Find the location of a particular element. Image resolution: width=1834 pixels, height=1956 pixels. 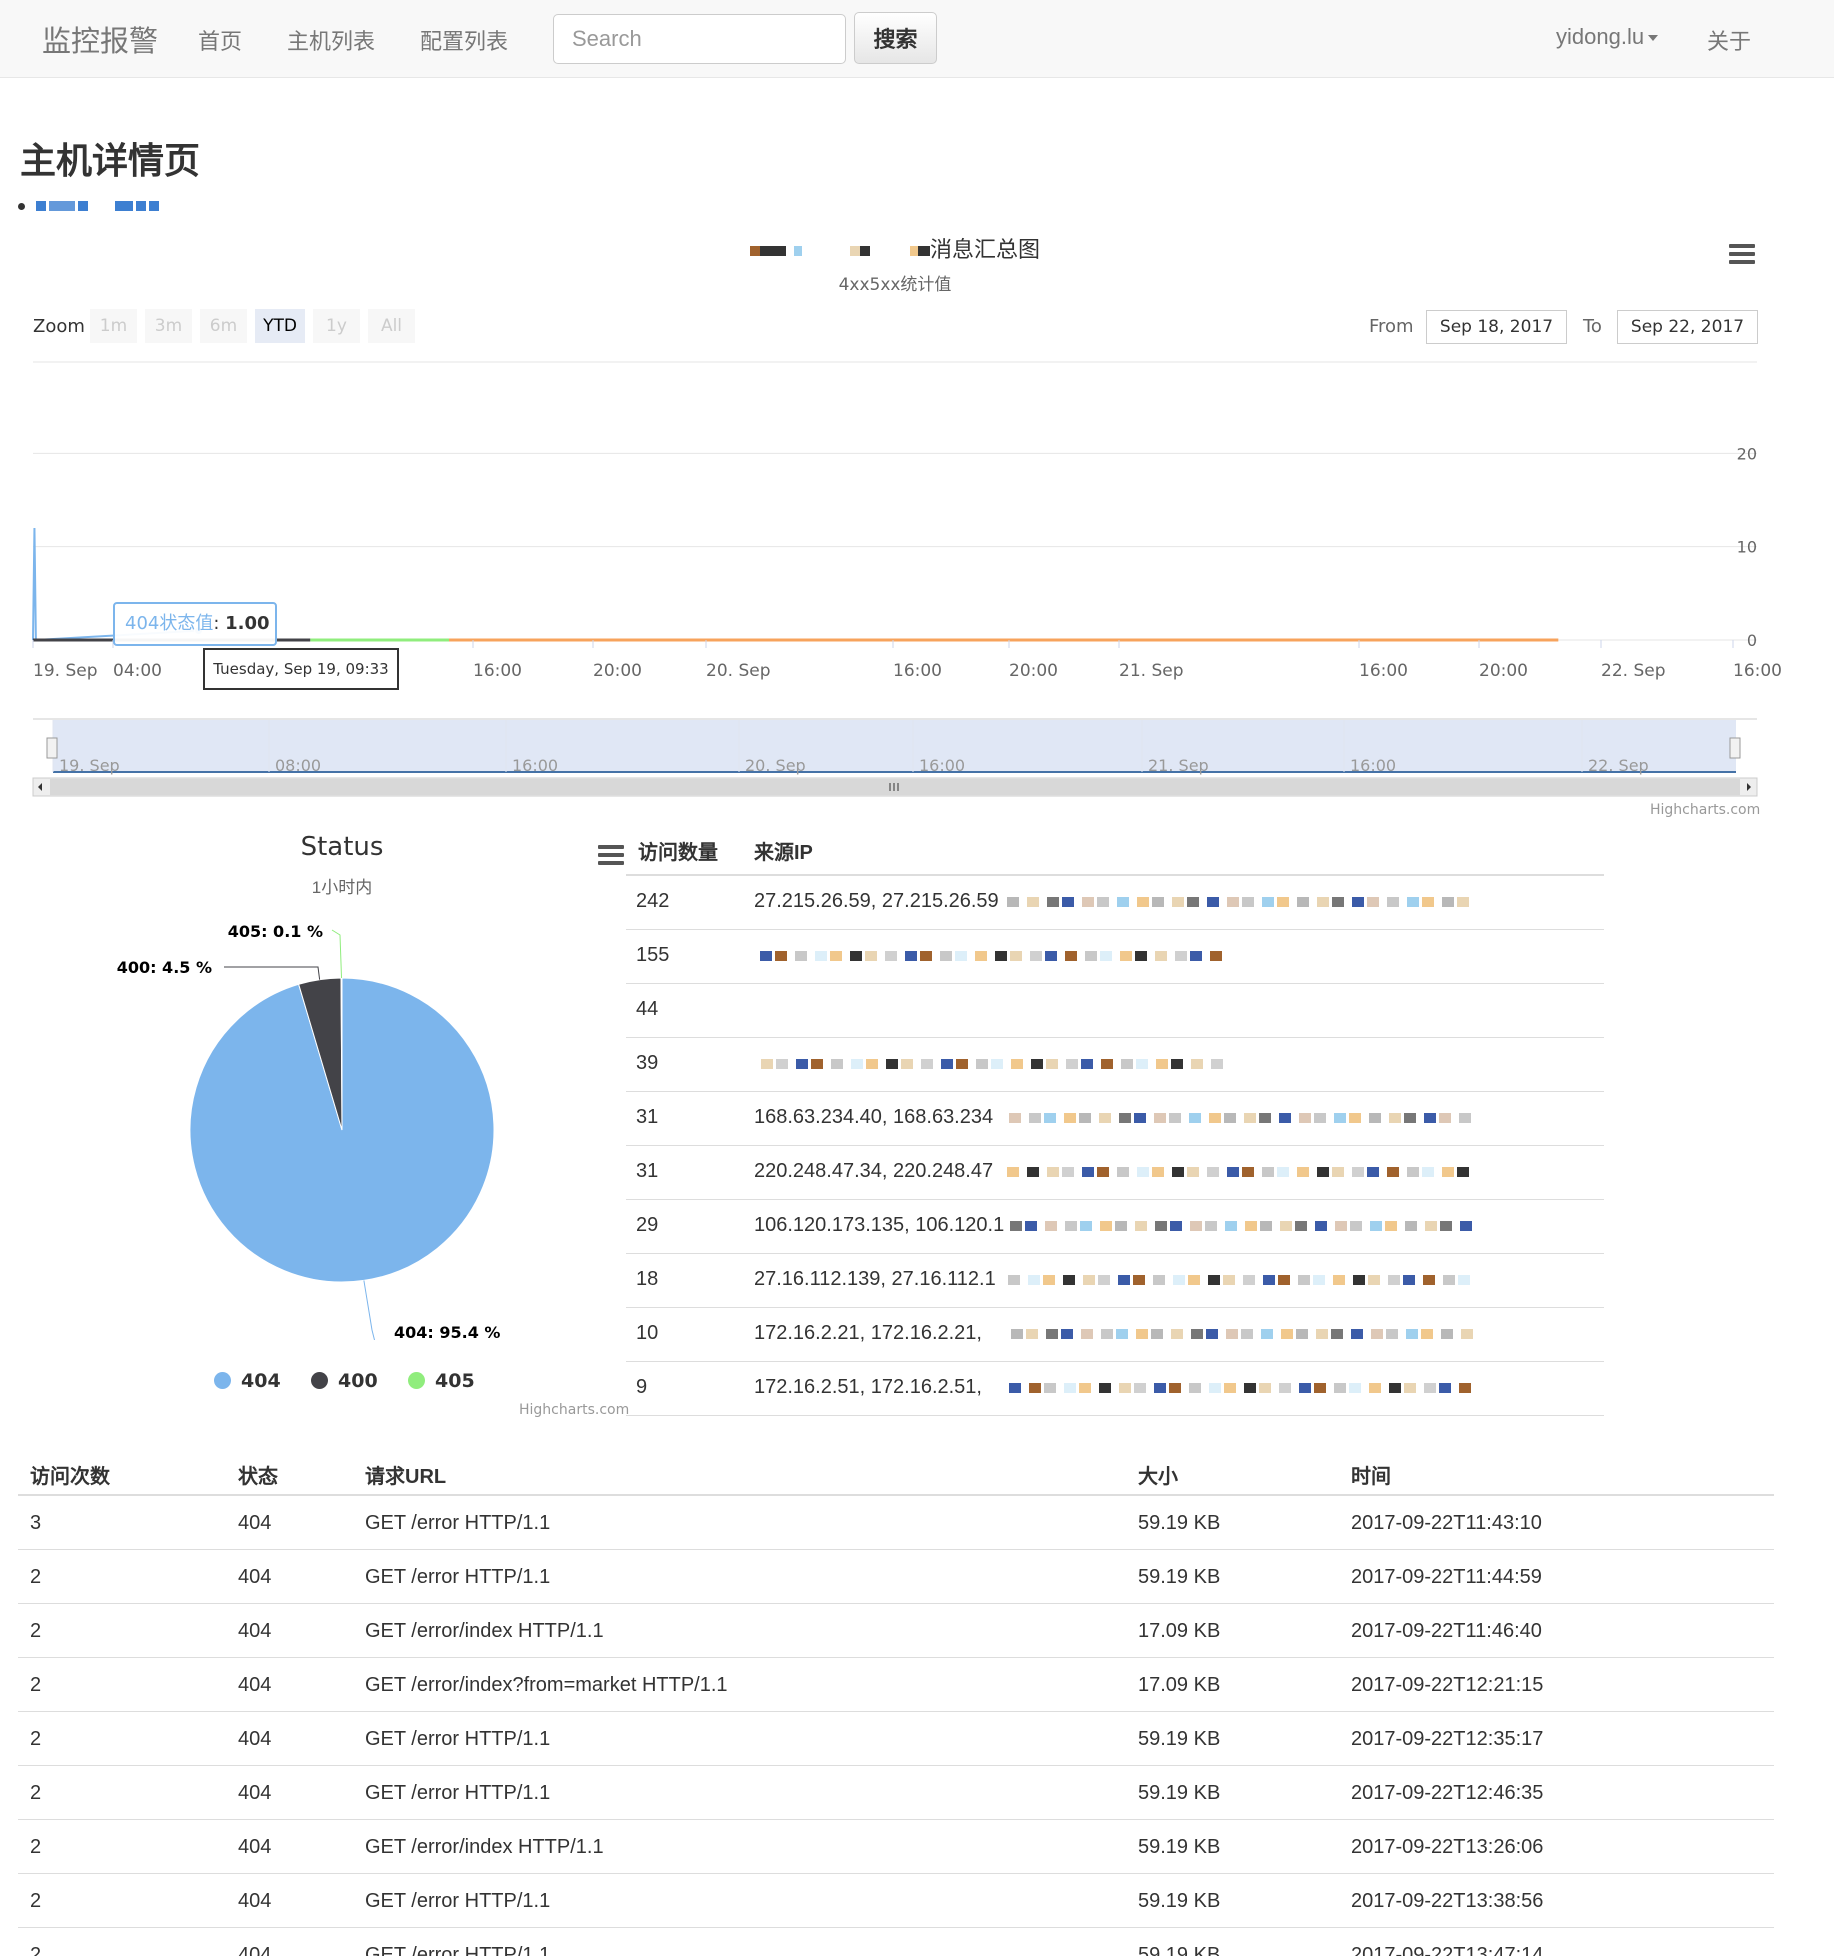

x-tick-label: 21. Sep is located at coordinates (1151, 671).